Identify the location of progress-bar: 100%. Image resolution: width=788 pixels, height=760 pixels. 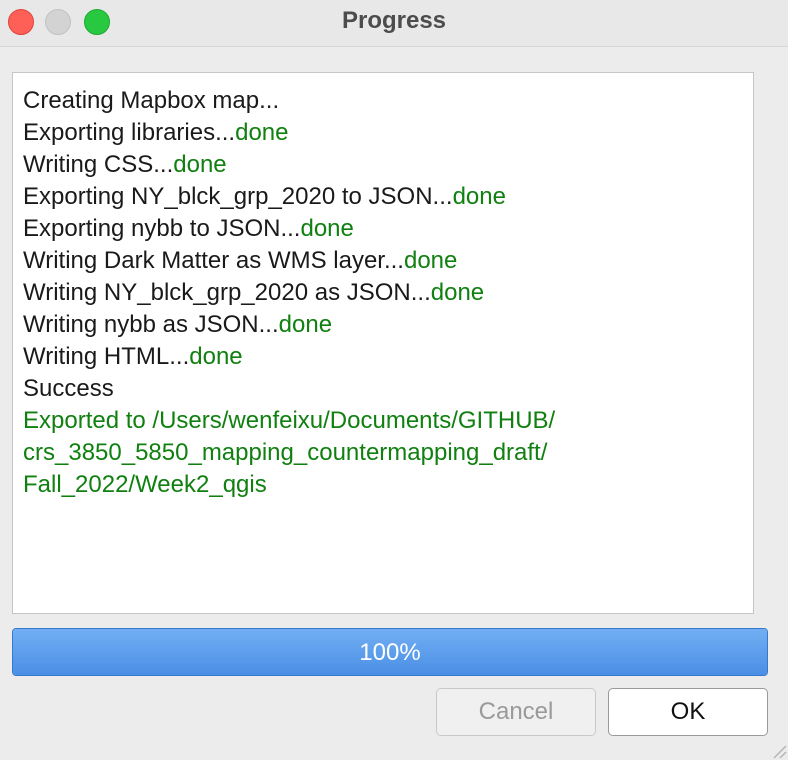
(390, 652).